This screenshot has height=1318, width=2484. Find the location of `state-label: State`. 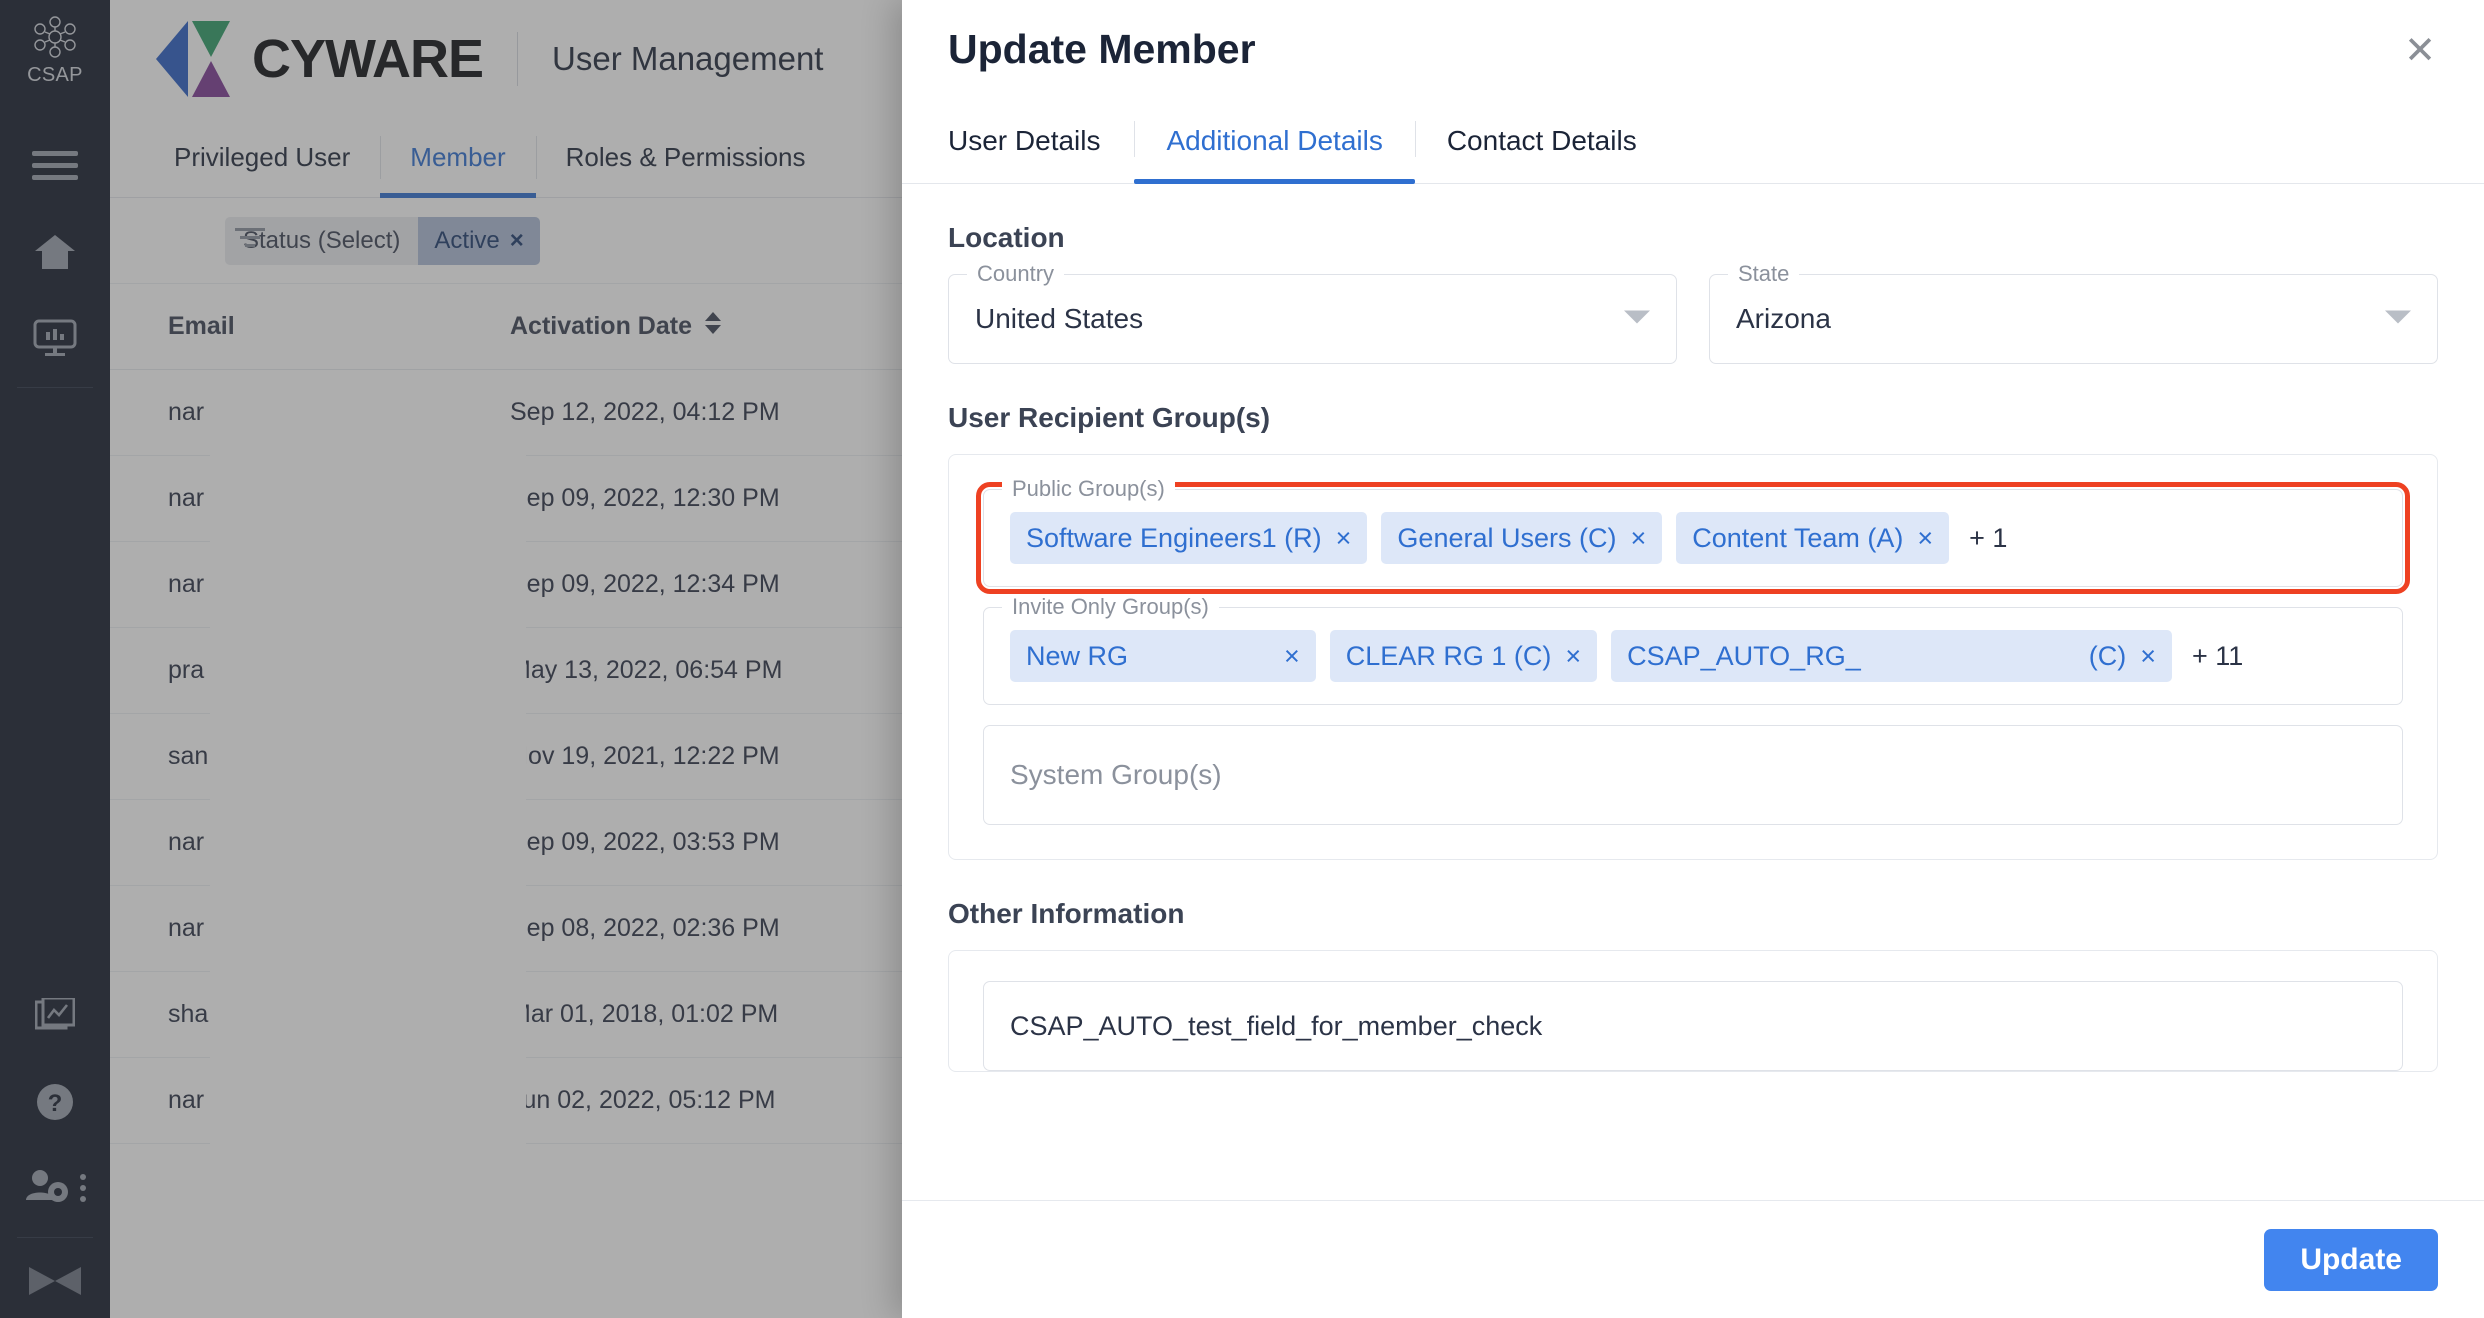

state-label: State is located at coordinates (1764, 274).